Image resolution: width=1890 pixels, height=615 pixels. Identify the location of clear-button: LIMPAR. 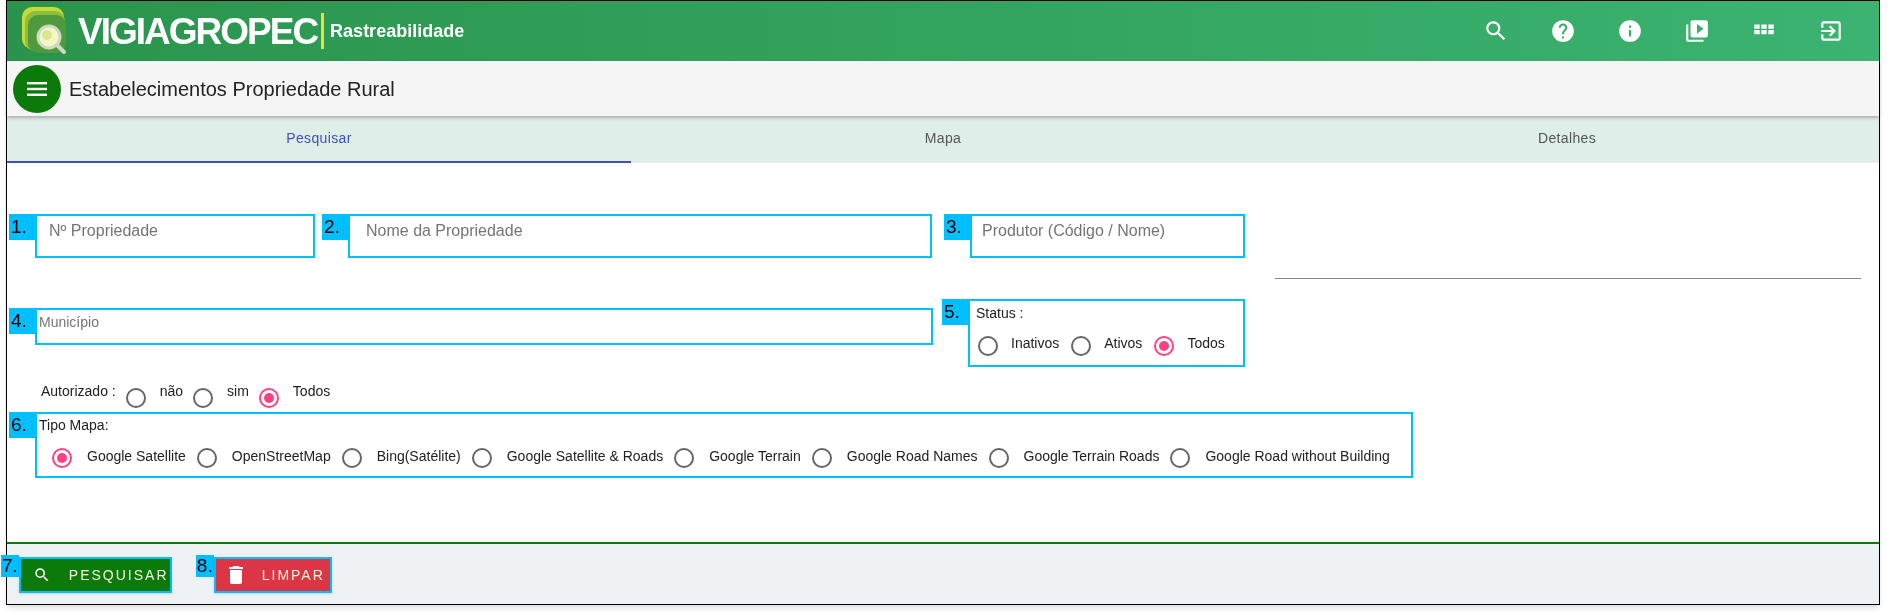
(272, 575).